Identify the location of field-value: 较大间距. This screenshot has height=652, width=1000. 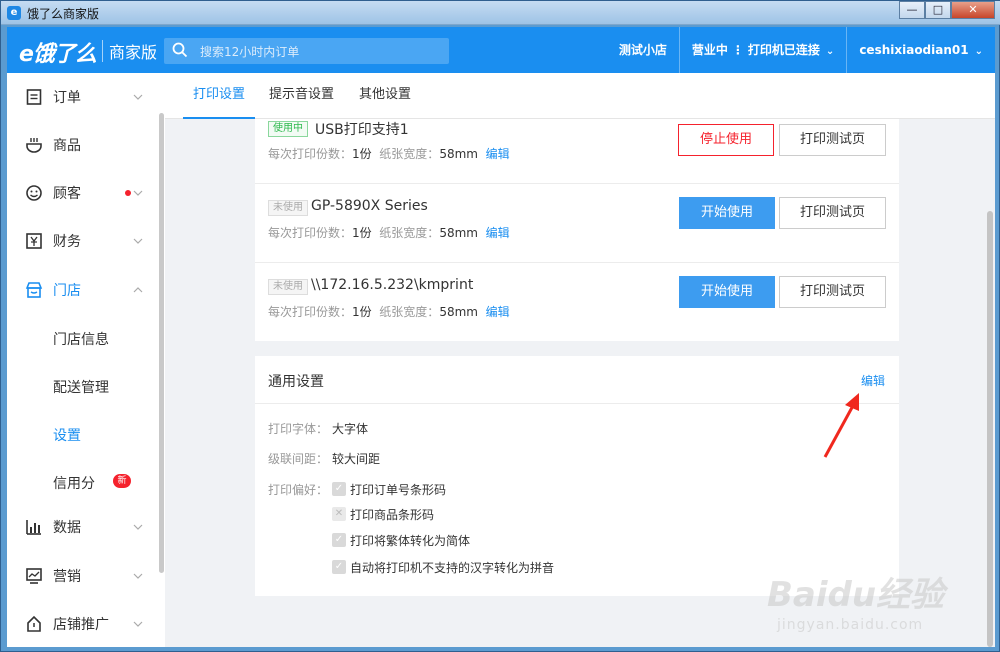
(356, 459).